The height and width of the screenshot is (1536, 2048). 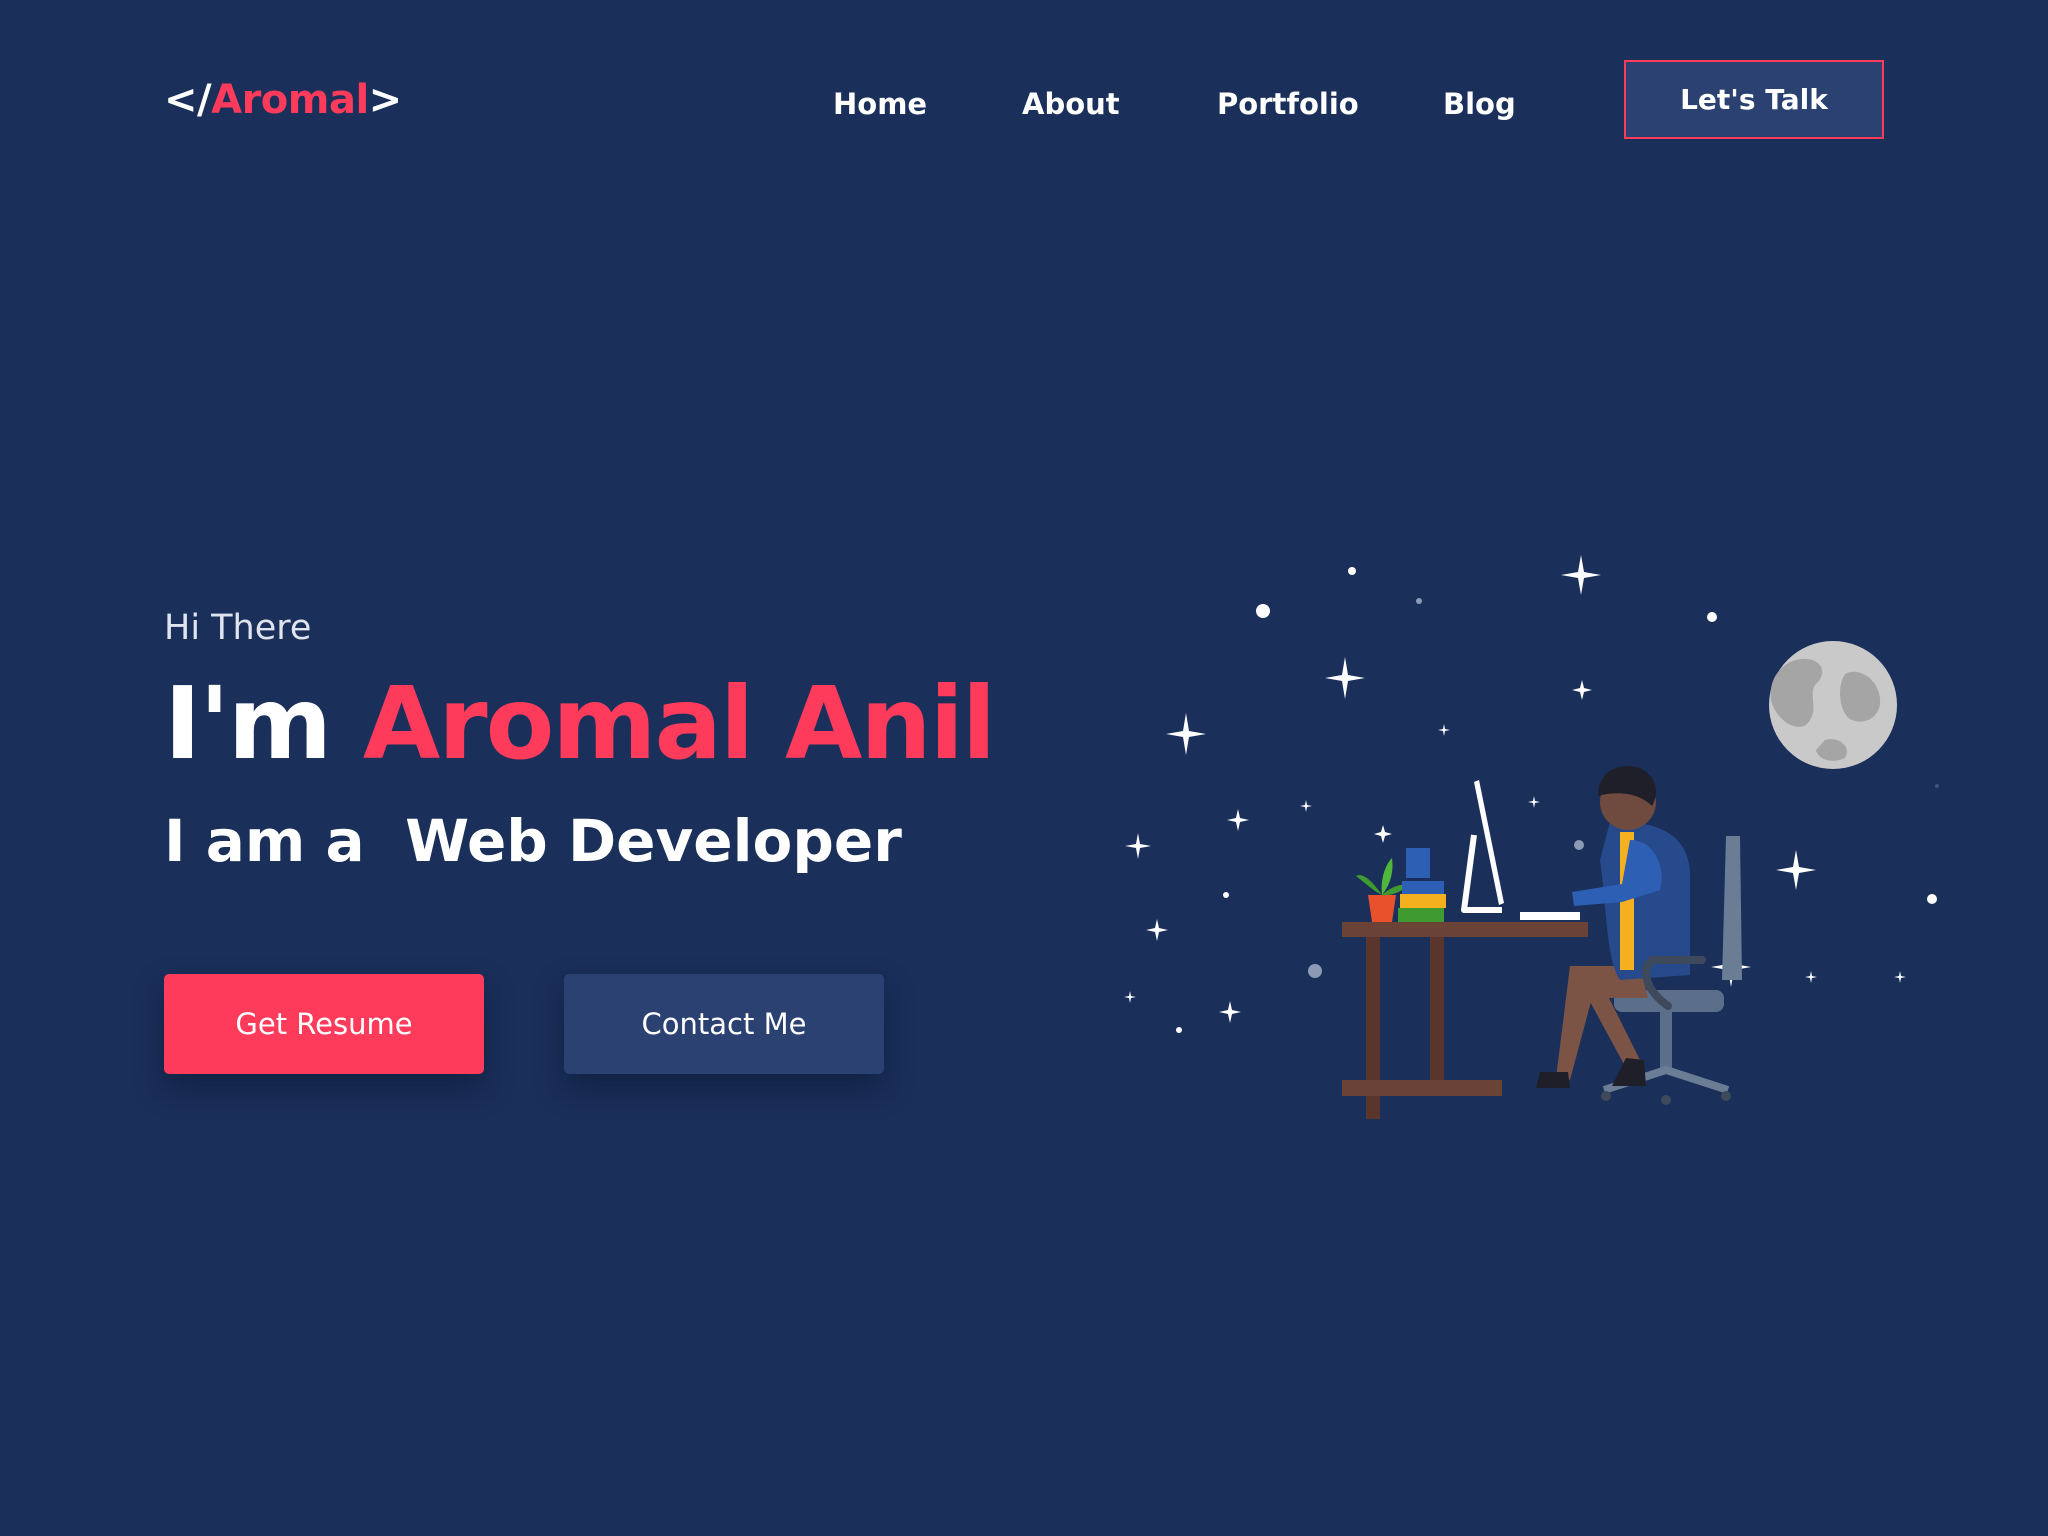 I want to click on moon-icon, so click(x=1833, y=705).